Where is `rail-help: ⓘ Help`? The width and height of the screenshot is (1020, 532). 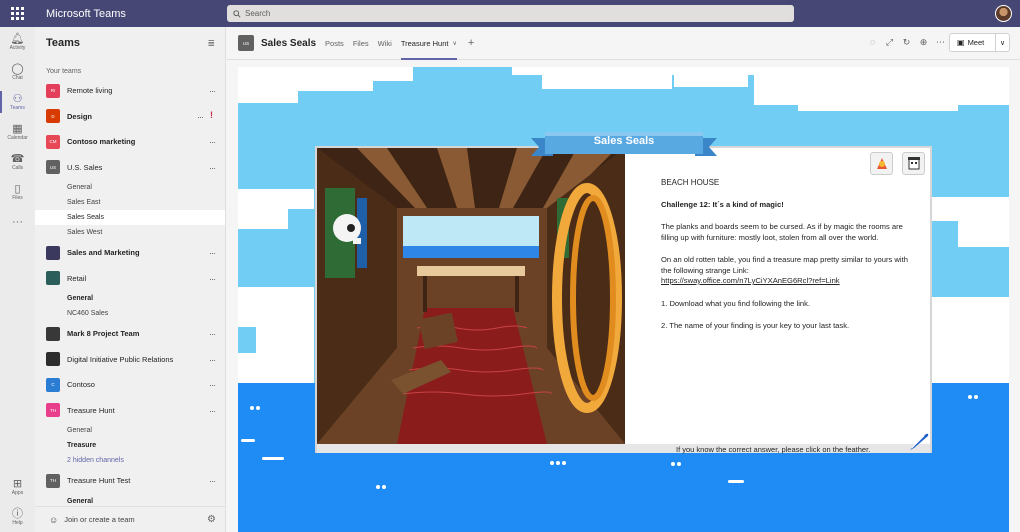
rail-help: ⓘ Help is located at coordinates (17, 517).